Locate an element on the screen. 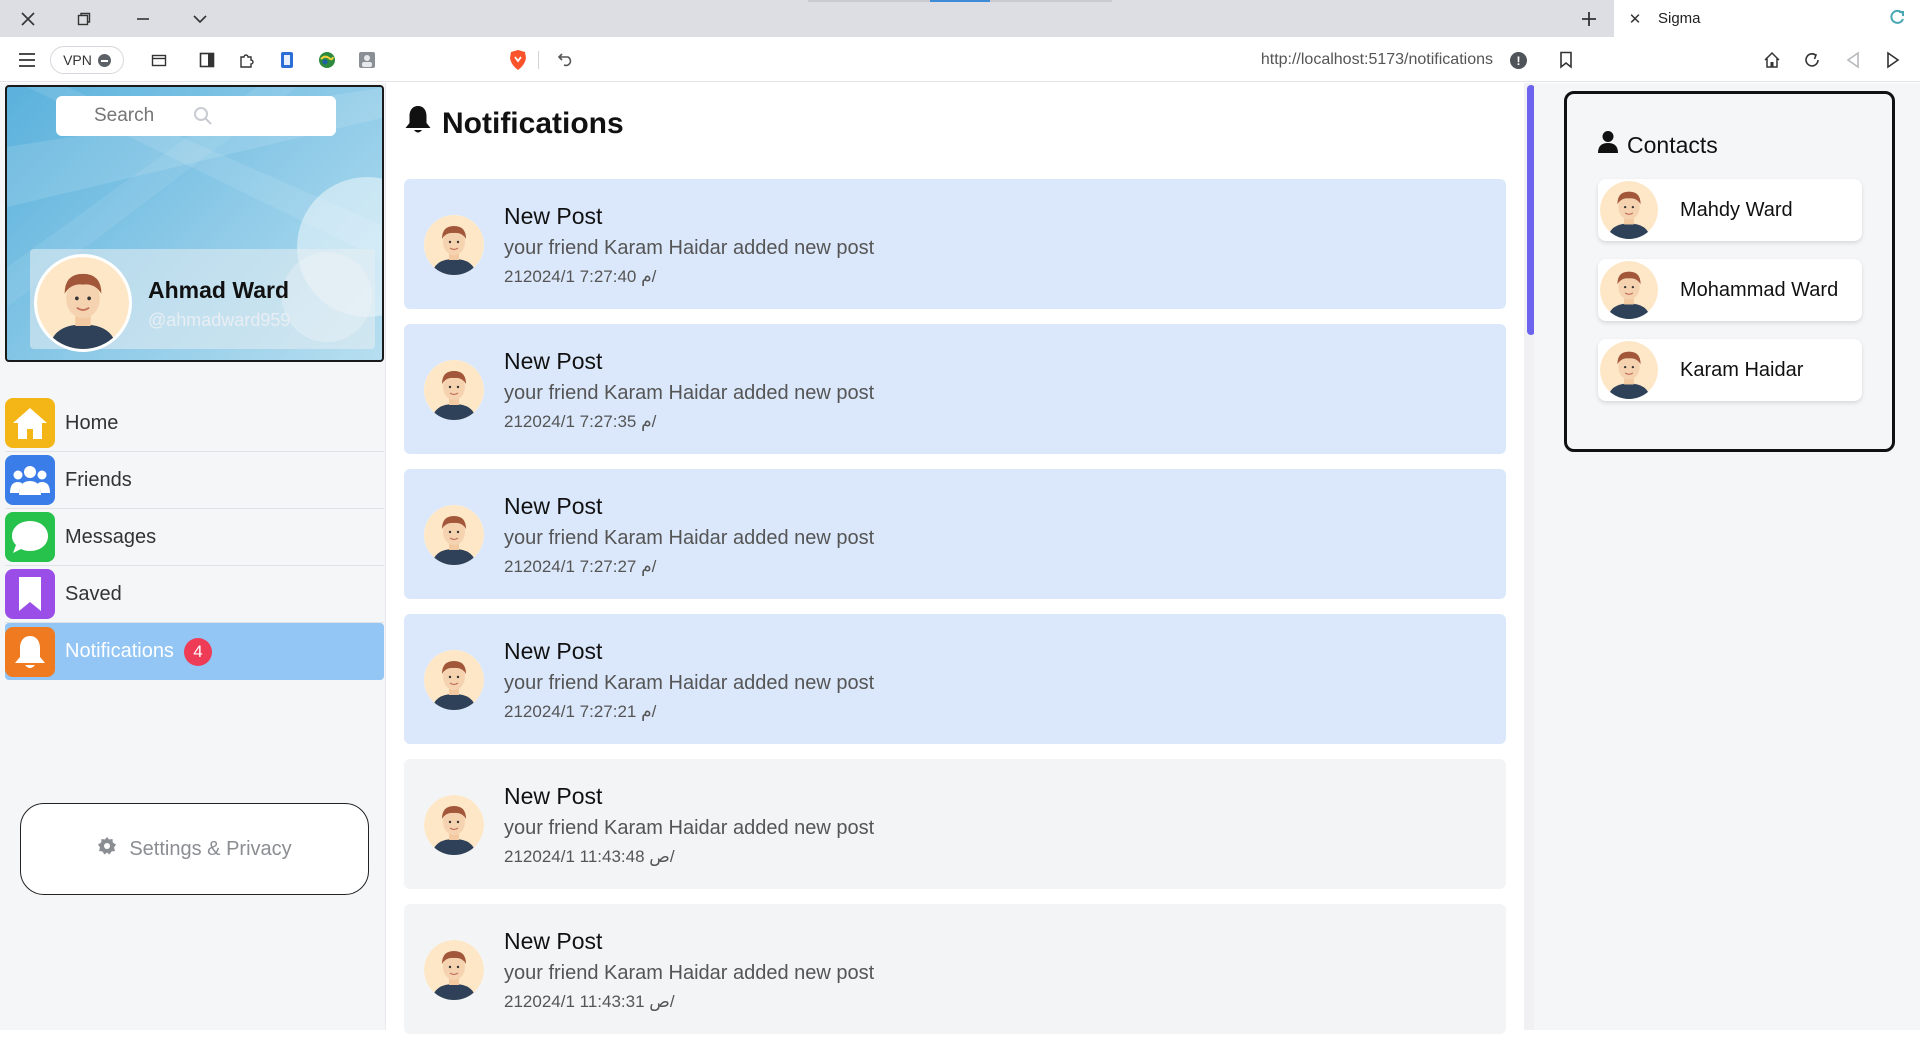 The image size is (1920, 1049). site-info-icon: ! is located at coordinates (1518, 60).